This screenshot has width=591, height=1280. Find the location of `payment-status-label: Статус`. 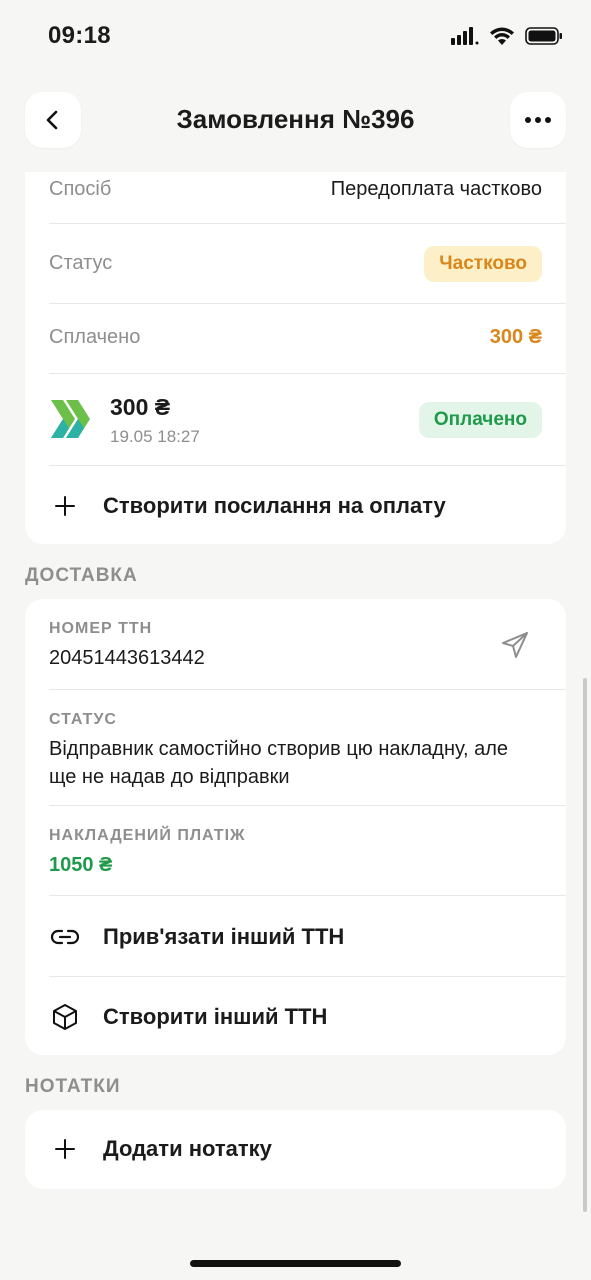

payment-status-label: Статус is located at coordinates (81, 263).